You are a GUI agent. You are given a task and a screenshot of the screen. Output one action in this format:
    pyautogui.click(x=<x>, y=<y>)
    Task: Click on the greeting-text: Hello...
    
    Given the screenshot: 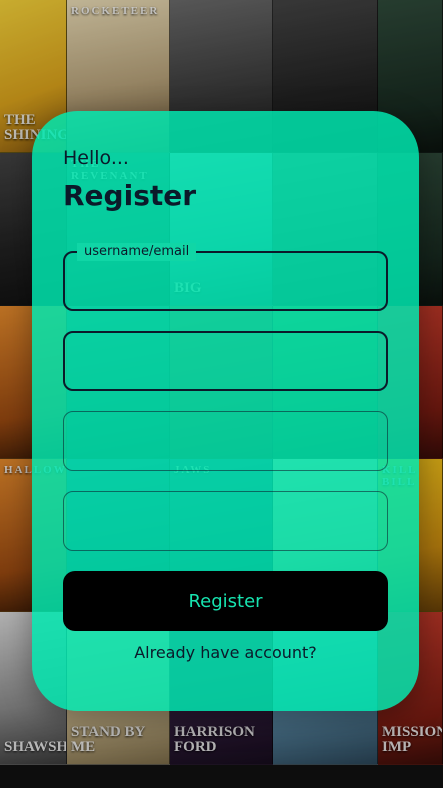 What is the action you would take?
    pyautogui.click(x=96, y=158)
    